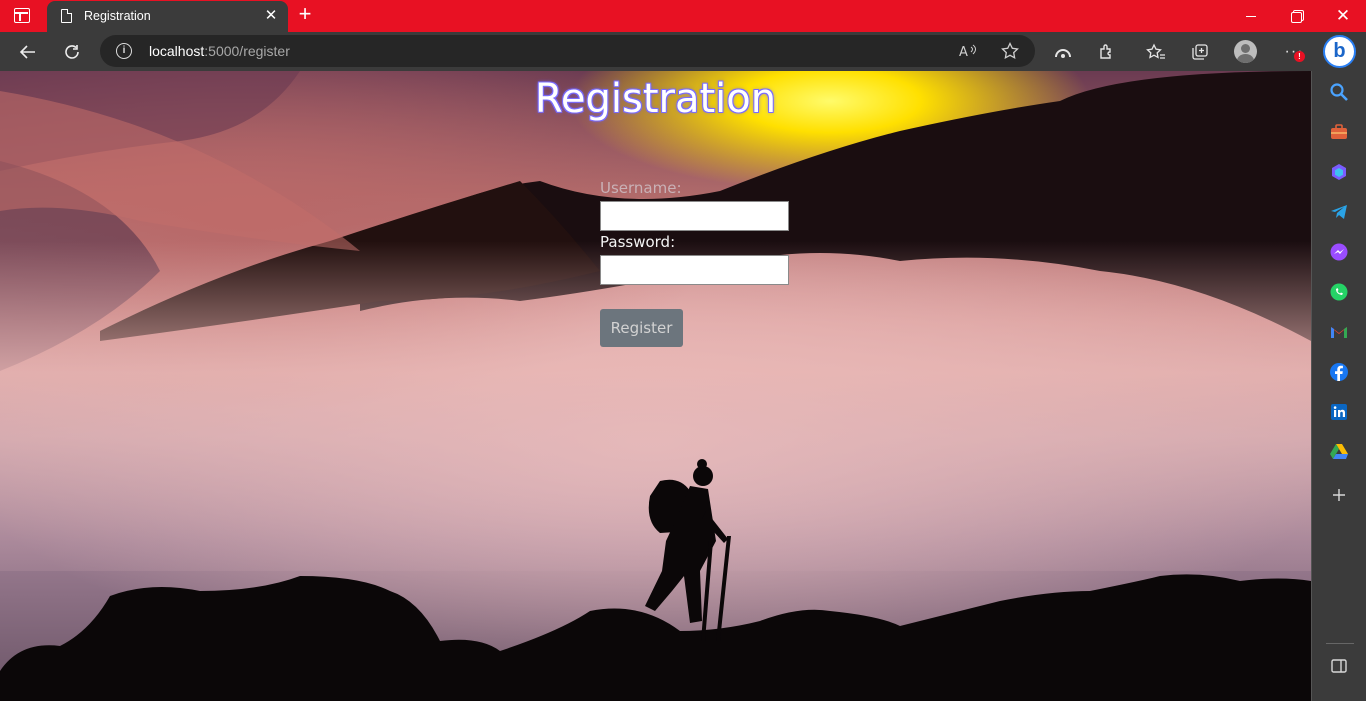 Image resolution: width=1366 pixels, height=701 pixels. Describe the element at coordinates (219, 51) in the screenshot. I see `url-text: localhost:5000/register` at that location.